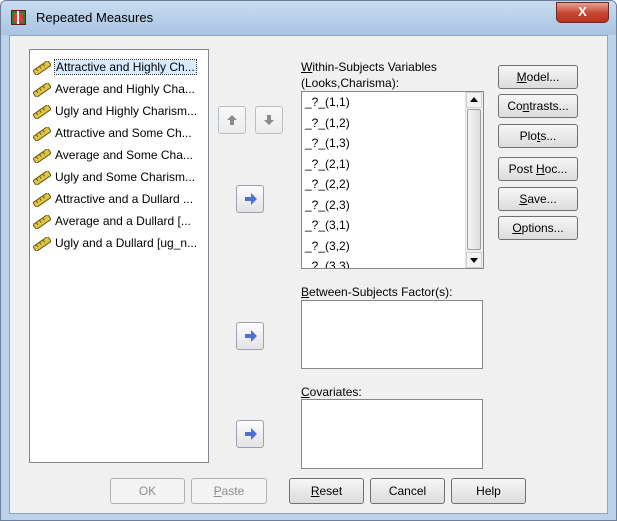 This screenshot has height=521, width=617. I want to click on cancel-button: Cancel, so click(407, 491).